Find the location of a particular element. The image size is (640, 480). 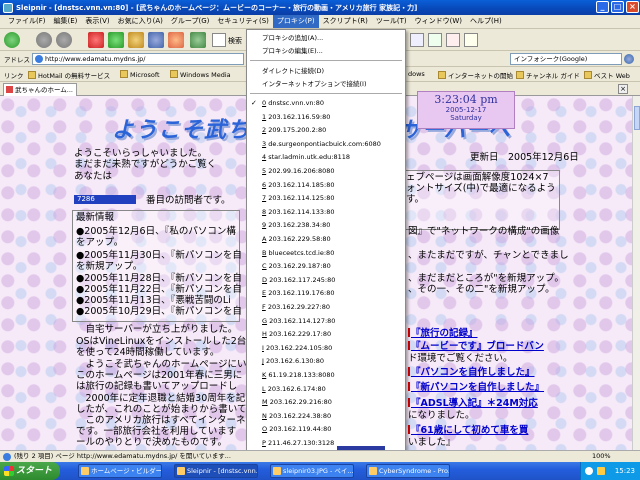

car-link-cont: いました』 is located at coordinates (432, 442).